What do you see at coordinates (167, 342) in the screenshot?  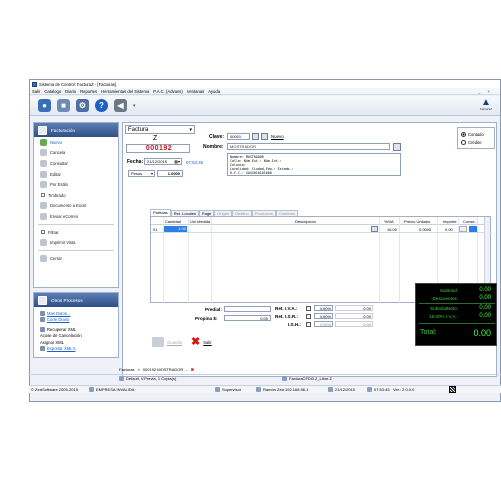 I see `guardar-button: Guardar` at bounding box center [167, 342].